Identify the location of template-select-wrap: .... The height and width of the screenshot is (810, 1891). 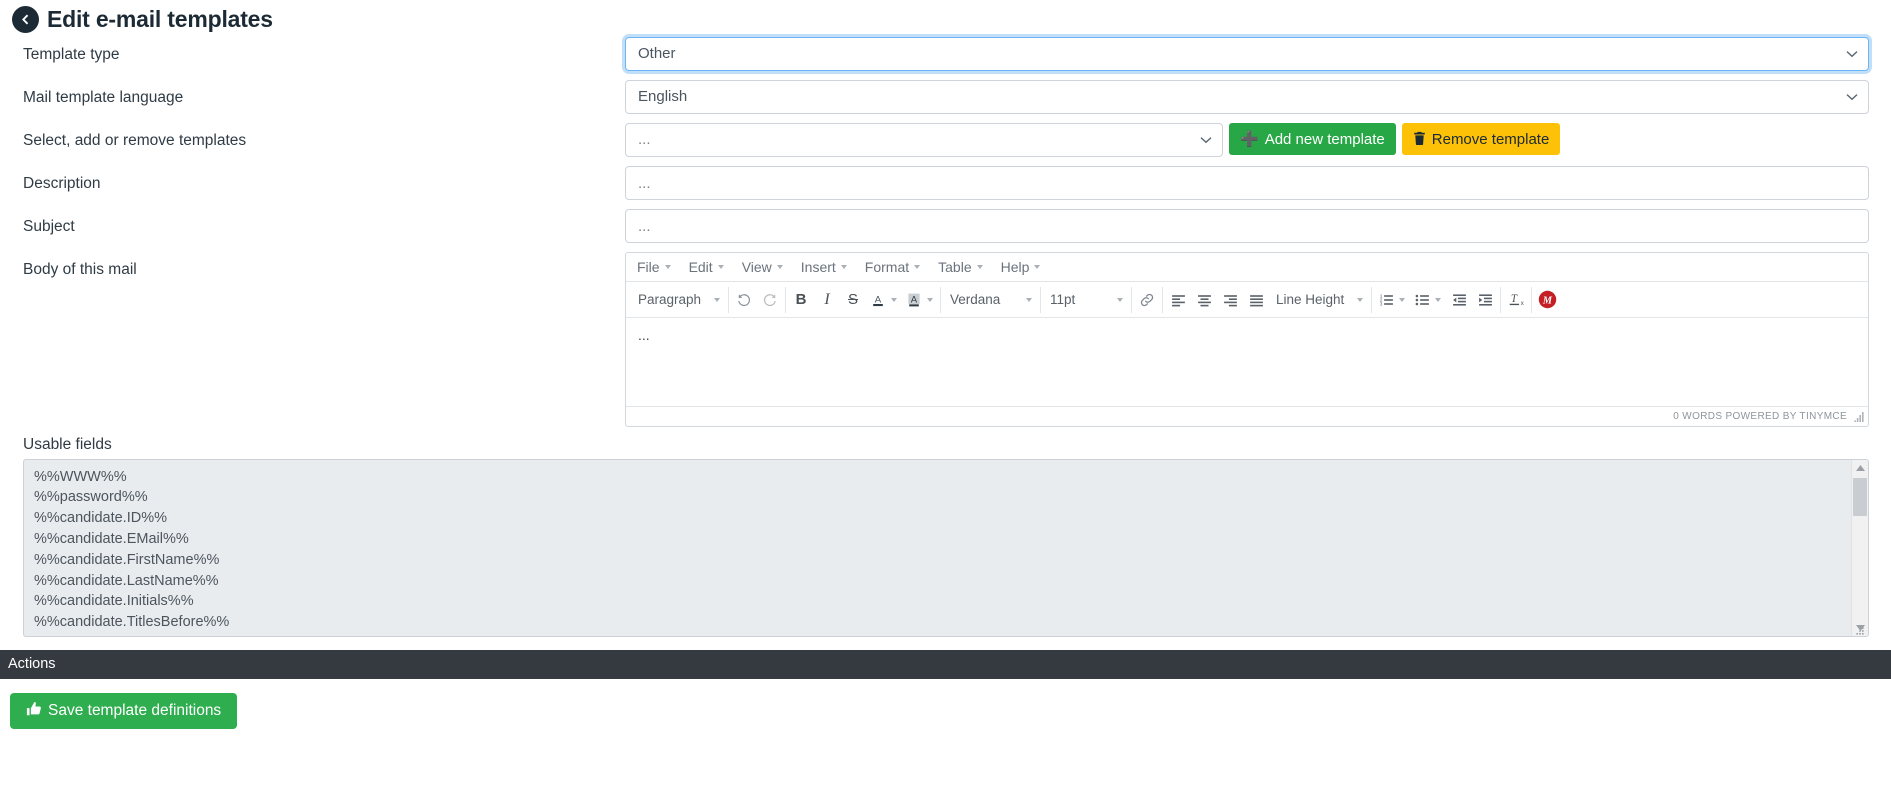
(924, 140).